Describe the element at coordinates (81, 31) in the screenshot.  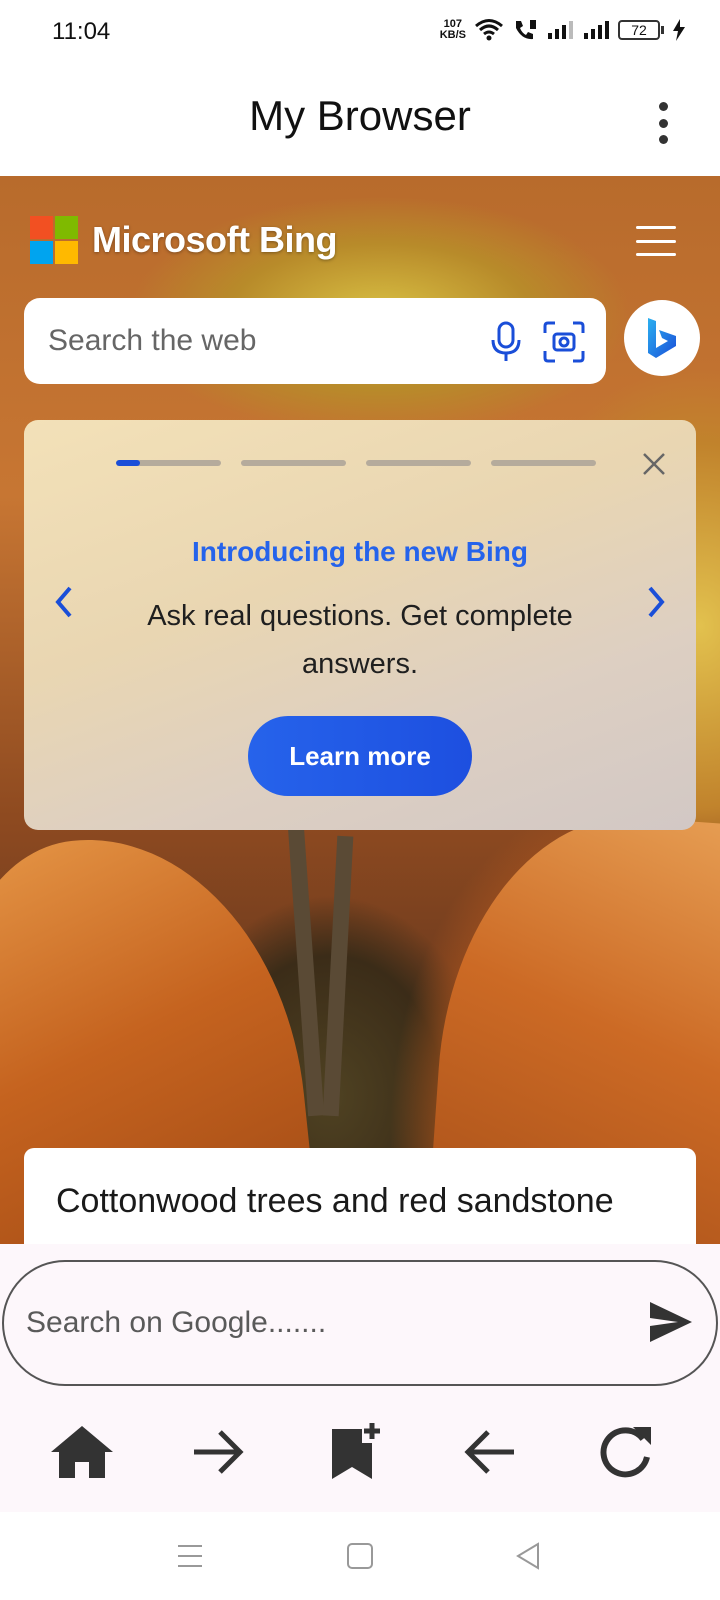
I see `status-time: 11:04` at that location.